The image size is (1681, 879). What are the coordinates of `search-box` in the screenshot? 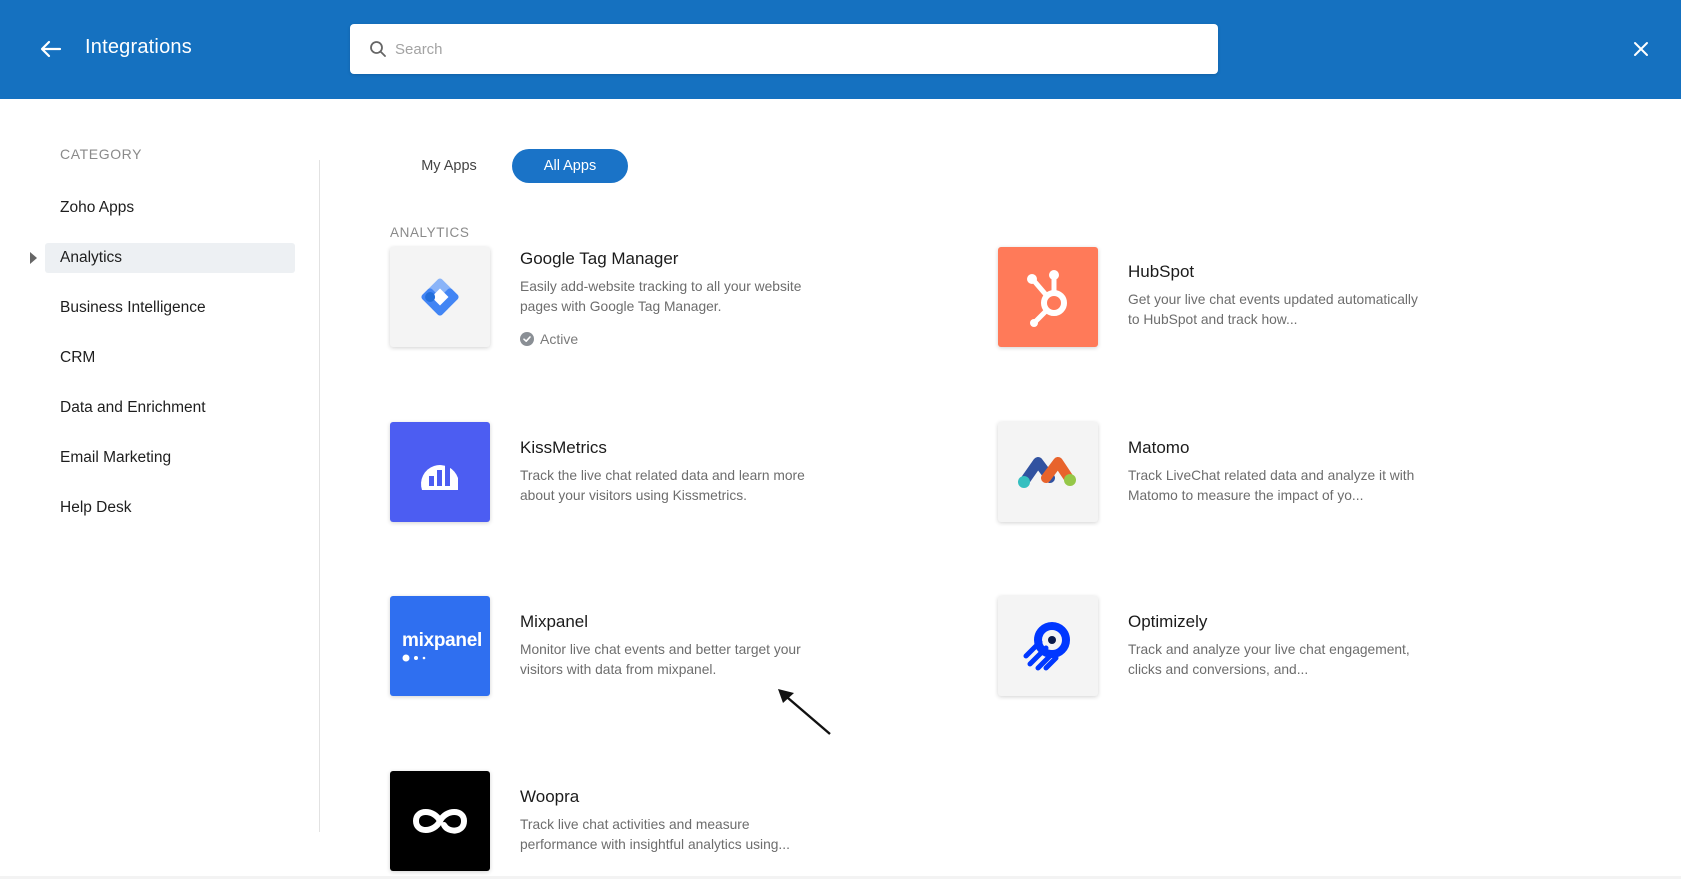 It's located at (784, 49).